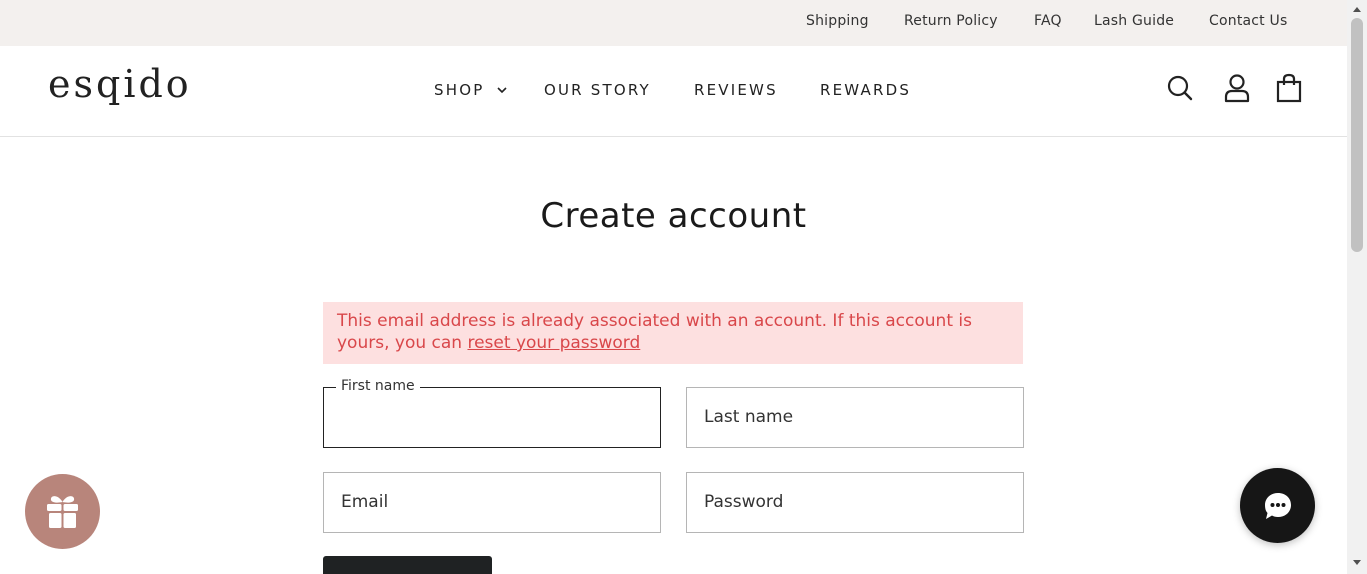  I want to click on password-field: Password, so click(855, 502).